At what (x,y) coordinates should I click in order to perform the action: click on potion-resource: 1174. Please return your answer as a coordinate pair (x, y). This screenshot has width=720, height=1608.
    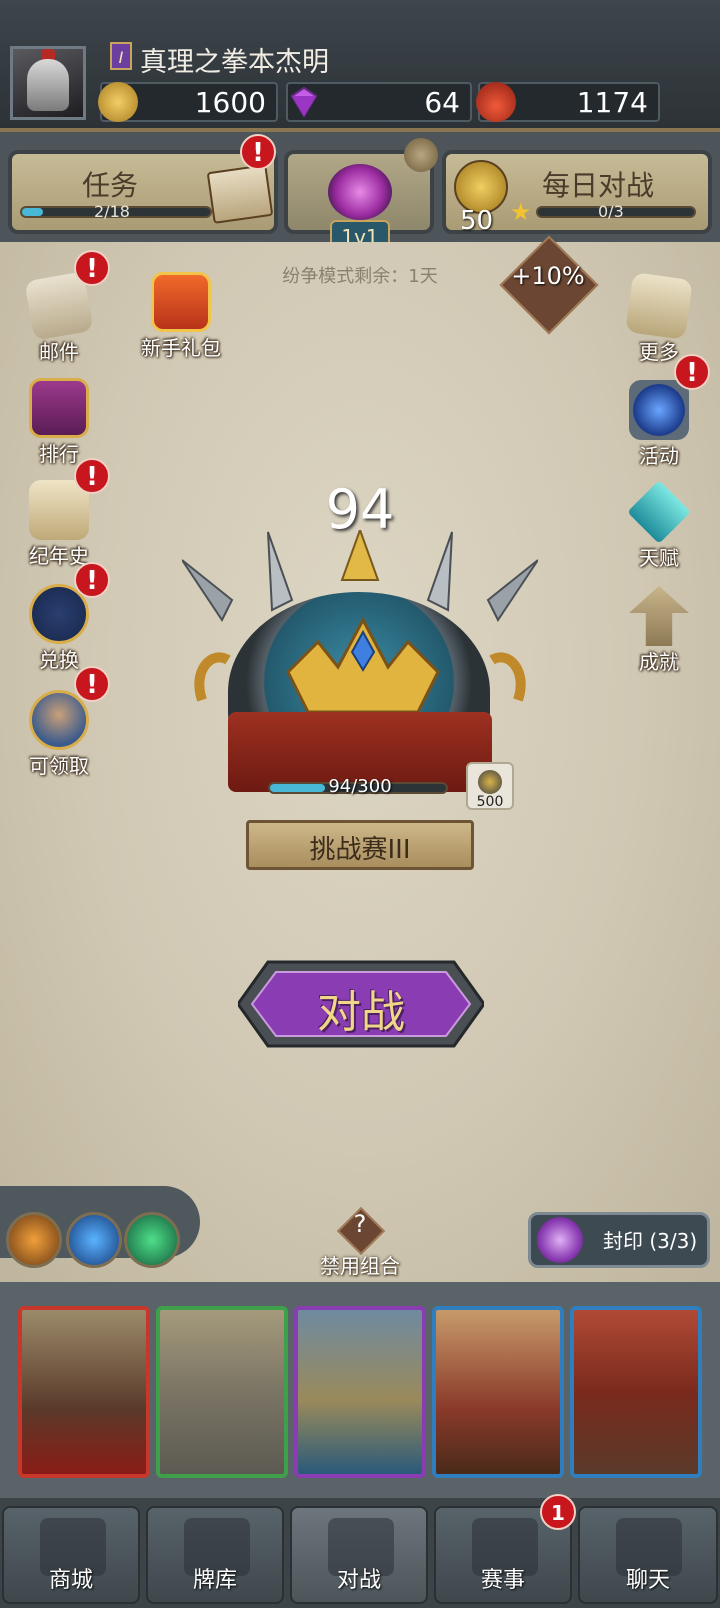
    Looking at the image, I should click on (568, 102).